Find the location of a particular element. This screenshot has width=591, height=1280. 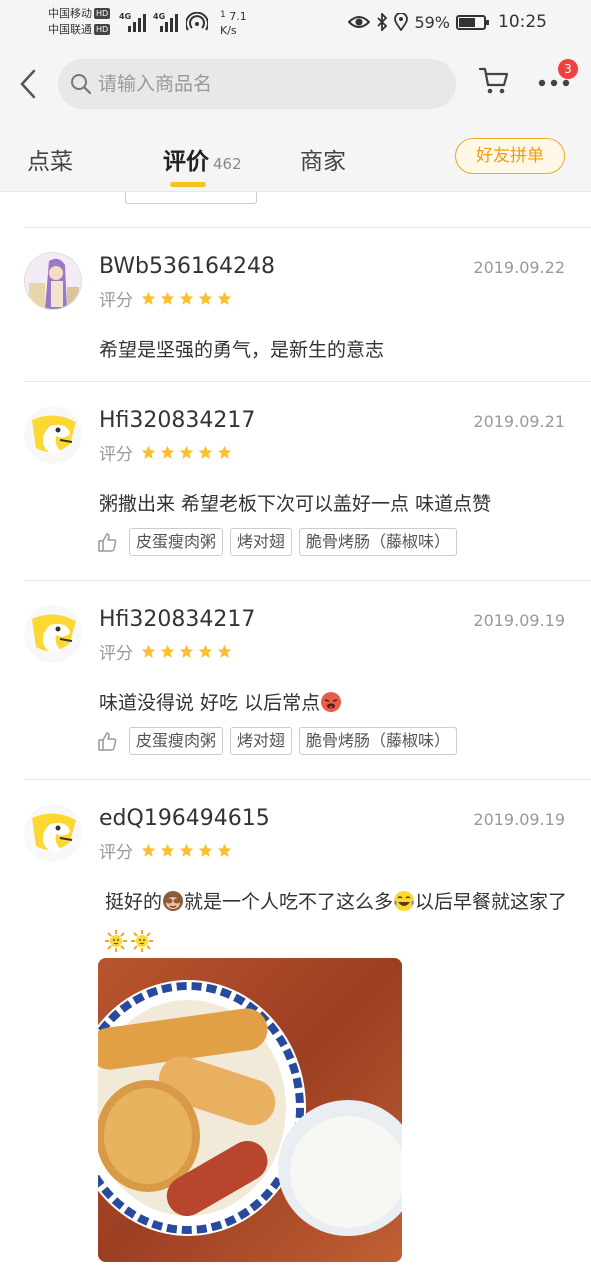

username: edQ196494615 is located at coordinates (184, 818).